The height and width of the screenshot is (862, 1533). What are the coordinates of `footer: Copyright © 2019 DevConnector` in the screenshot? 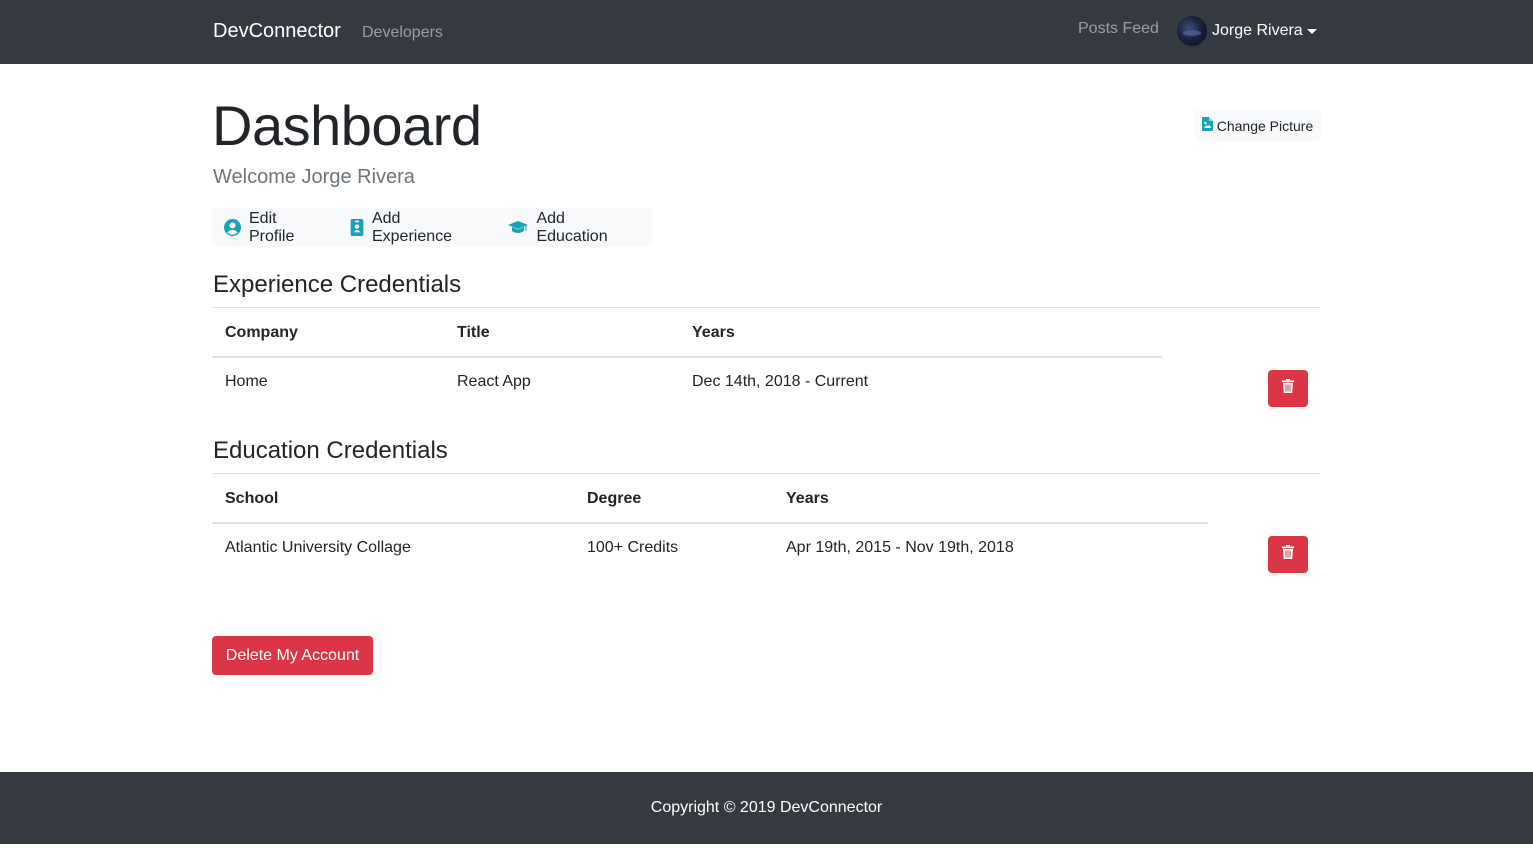 It's located at (766, 808).